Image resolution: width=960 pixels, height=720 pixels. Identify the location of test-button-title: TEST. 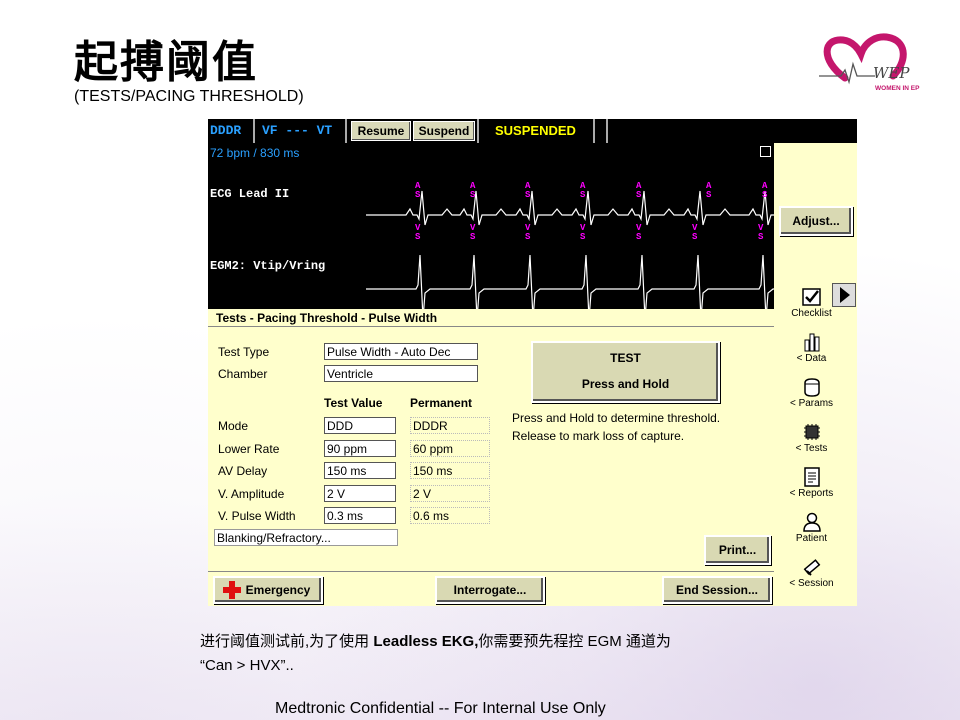
(625, 358).